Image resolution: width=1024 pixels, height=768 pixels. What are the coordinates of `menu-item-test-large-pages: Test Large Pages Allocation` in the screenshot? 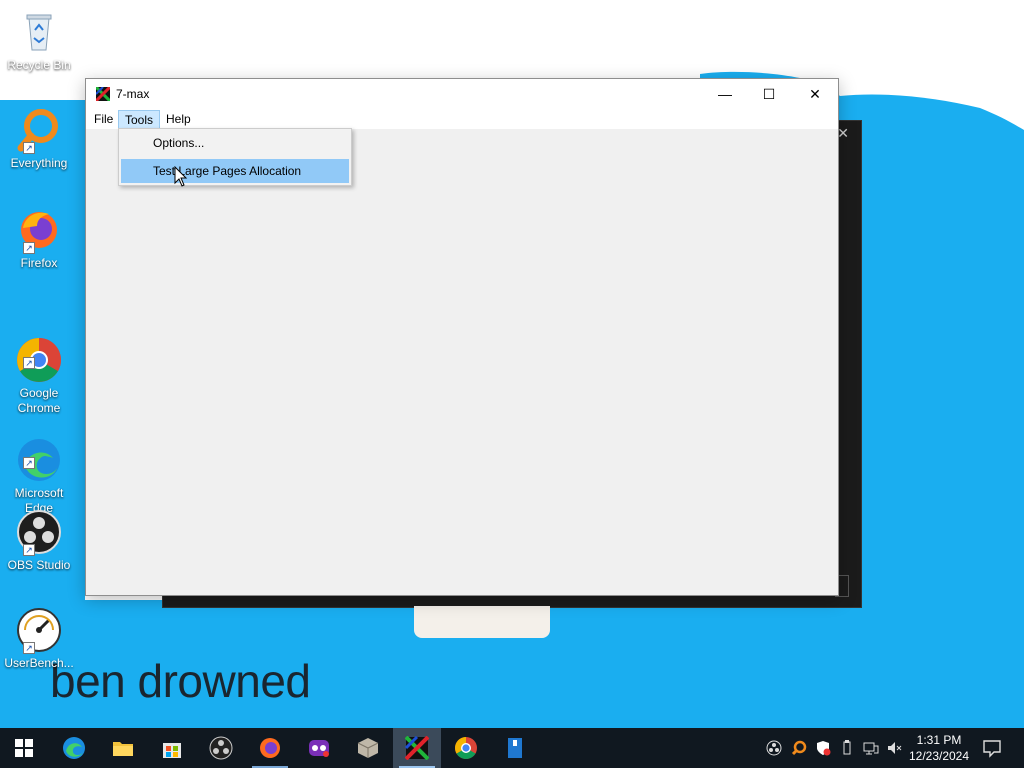 It's located at (235, 171).